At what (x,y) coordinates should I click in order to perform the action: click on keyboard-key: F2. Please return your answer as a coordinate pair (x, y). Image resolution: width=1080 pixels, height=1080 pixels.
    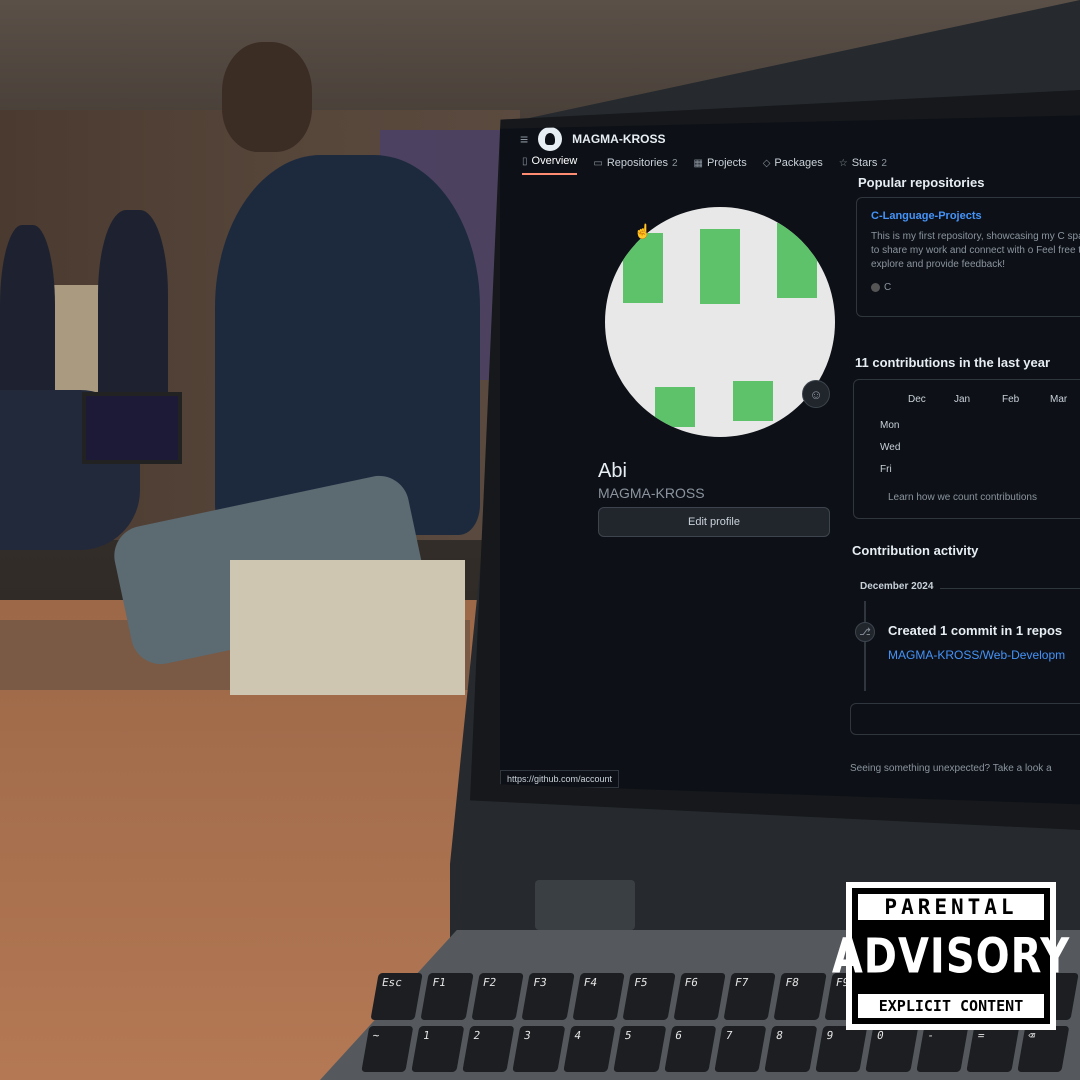
    Looking at the image, I should click on (498, 996).